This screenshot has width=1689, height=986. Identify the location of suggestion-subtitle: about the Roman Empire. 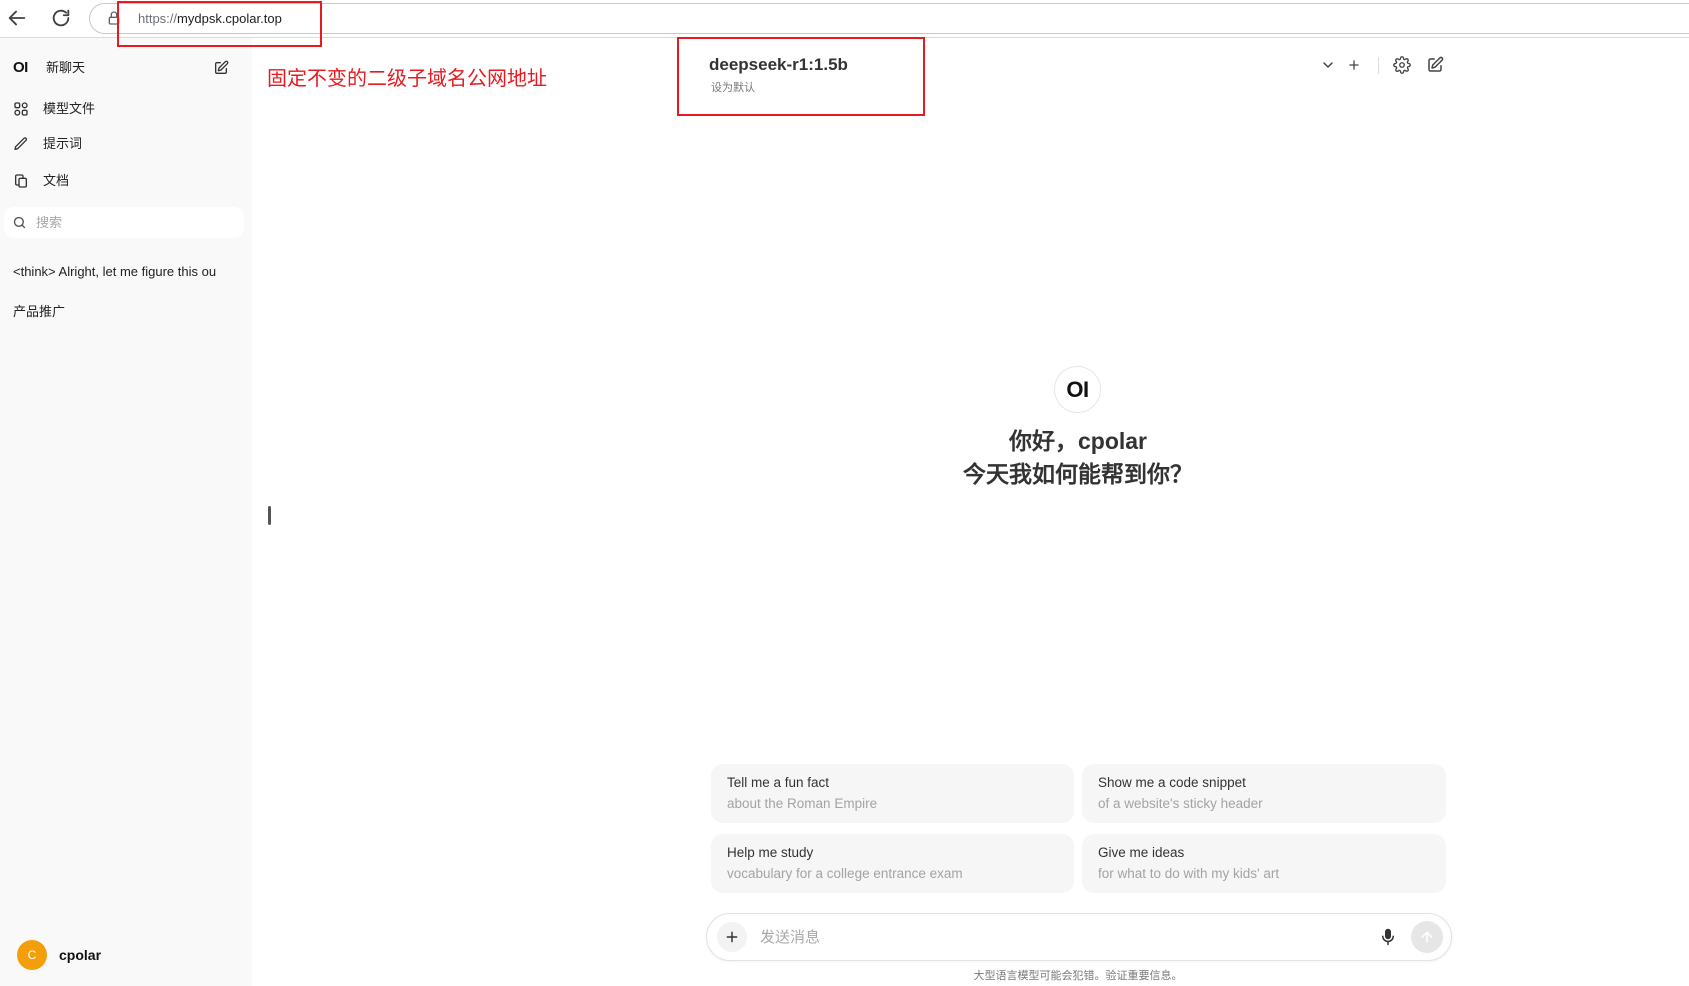
(802, 803).